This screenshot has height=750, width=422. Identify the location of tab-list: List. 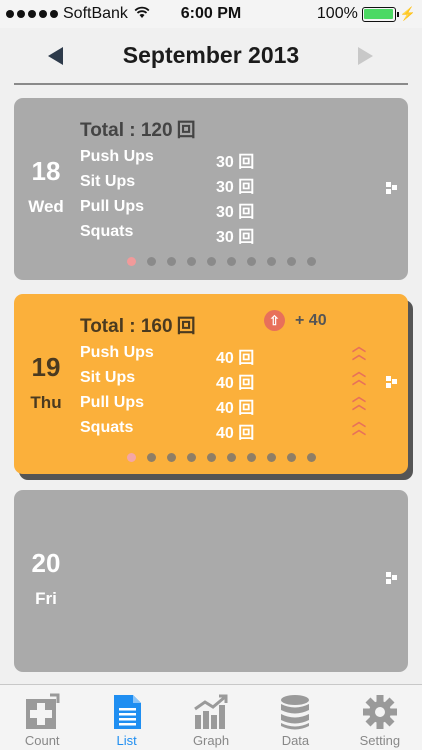
(126, 717).